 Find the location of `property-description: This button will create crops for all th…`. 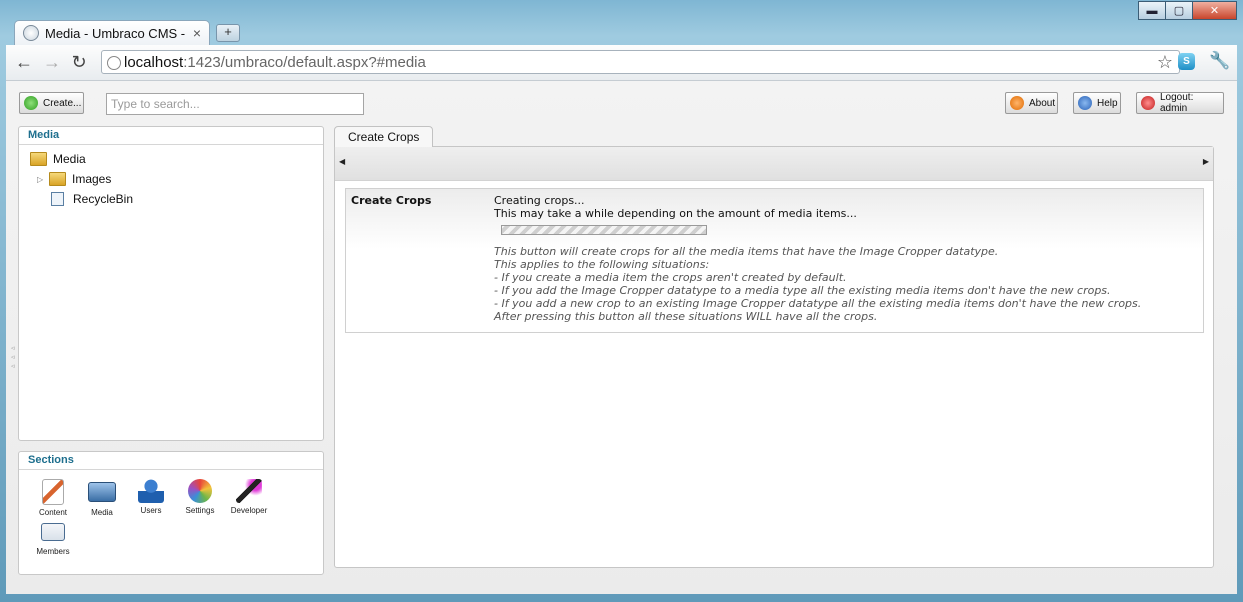

property-description: This button will create crops for all th… is located at coordinates (817, 284).